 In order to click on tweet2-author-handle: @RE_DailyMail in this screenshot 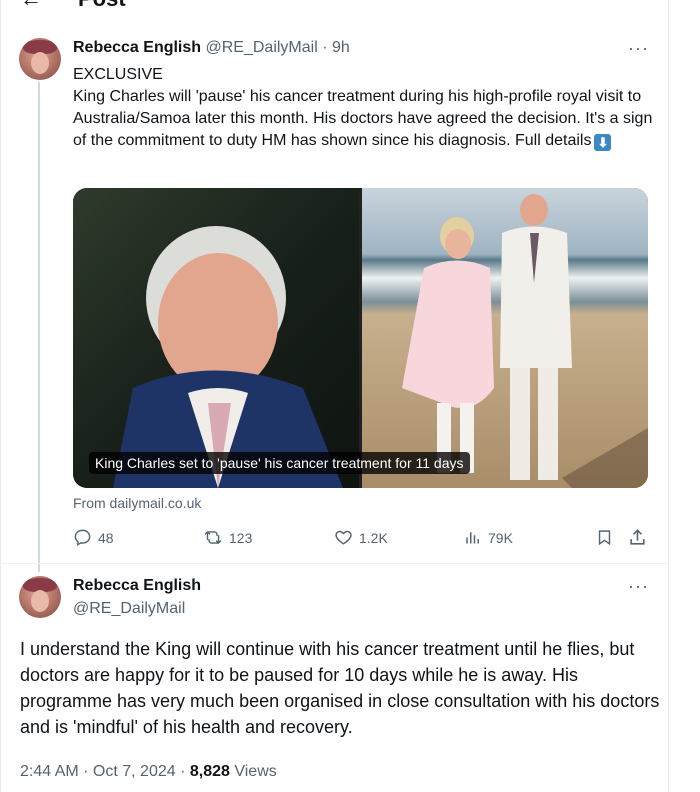, I will do `click(129, 608)`.